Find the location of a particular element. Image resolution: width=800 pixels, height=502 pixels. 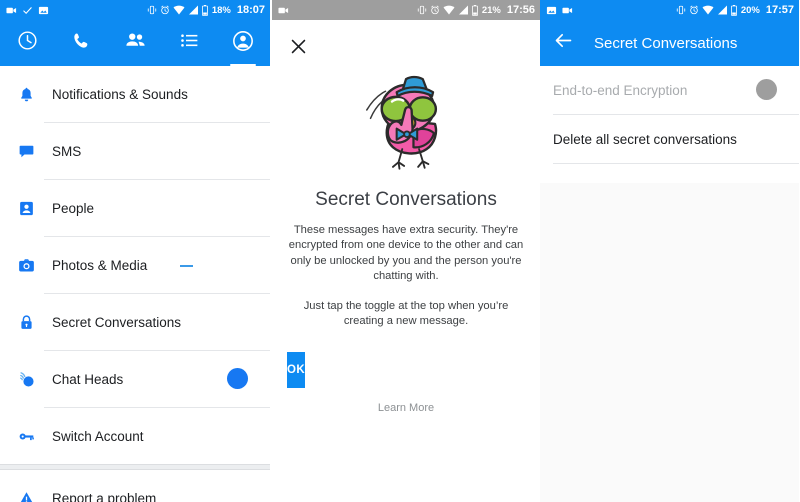

key-icon is located at coordinates (26, 436).